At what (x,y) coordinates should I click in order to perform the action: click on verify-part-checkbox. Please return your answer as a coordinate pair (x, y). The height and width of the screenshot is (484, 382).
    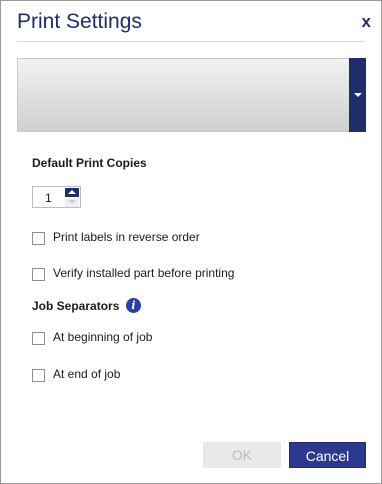
    Looking at the image, I should click on (38, 274).